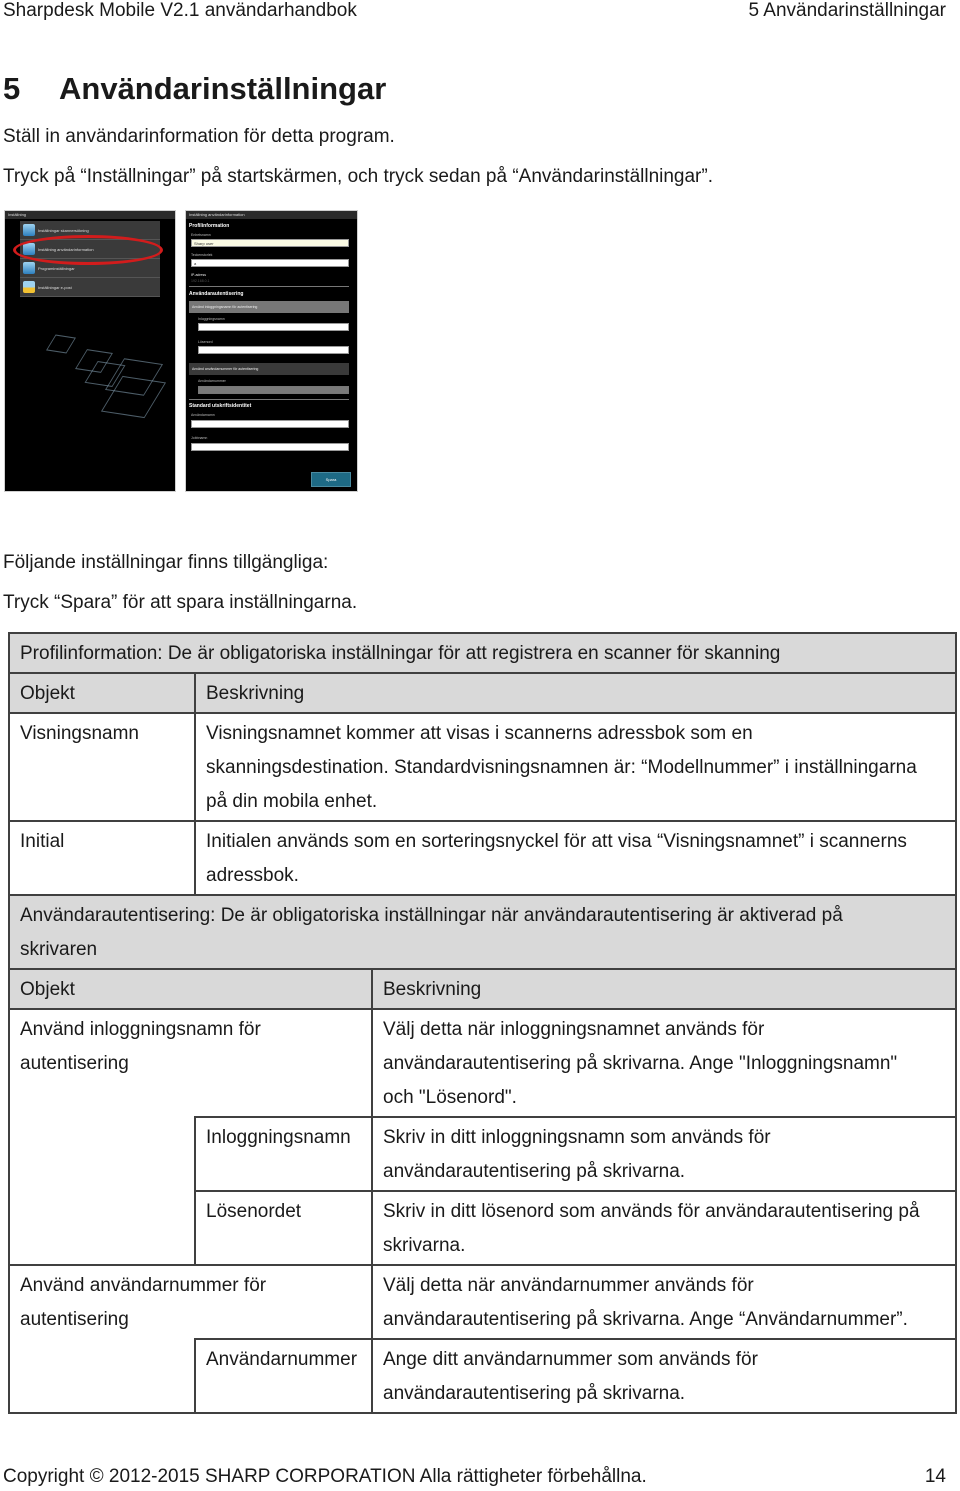 The height and width of the screenshot is (1491, 960). I want to click on display-name-input: Sharp user, so click(270, 243).